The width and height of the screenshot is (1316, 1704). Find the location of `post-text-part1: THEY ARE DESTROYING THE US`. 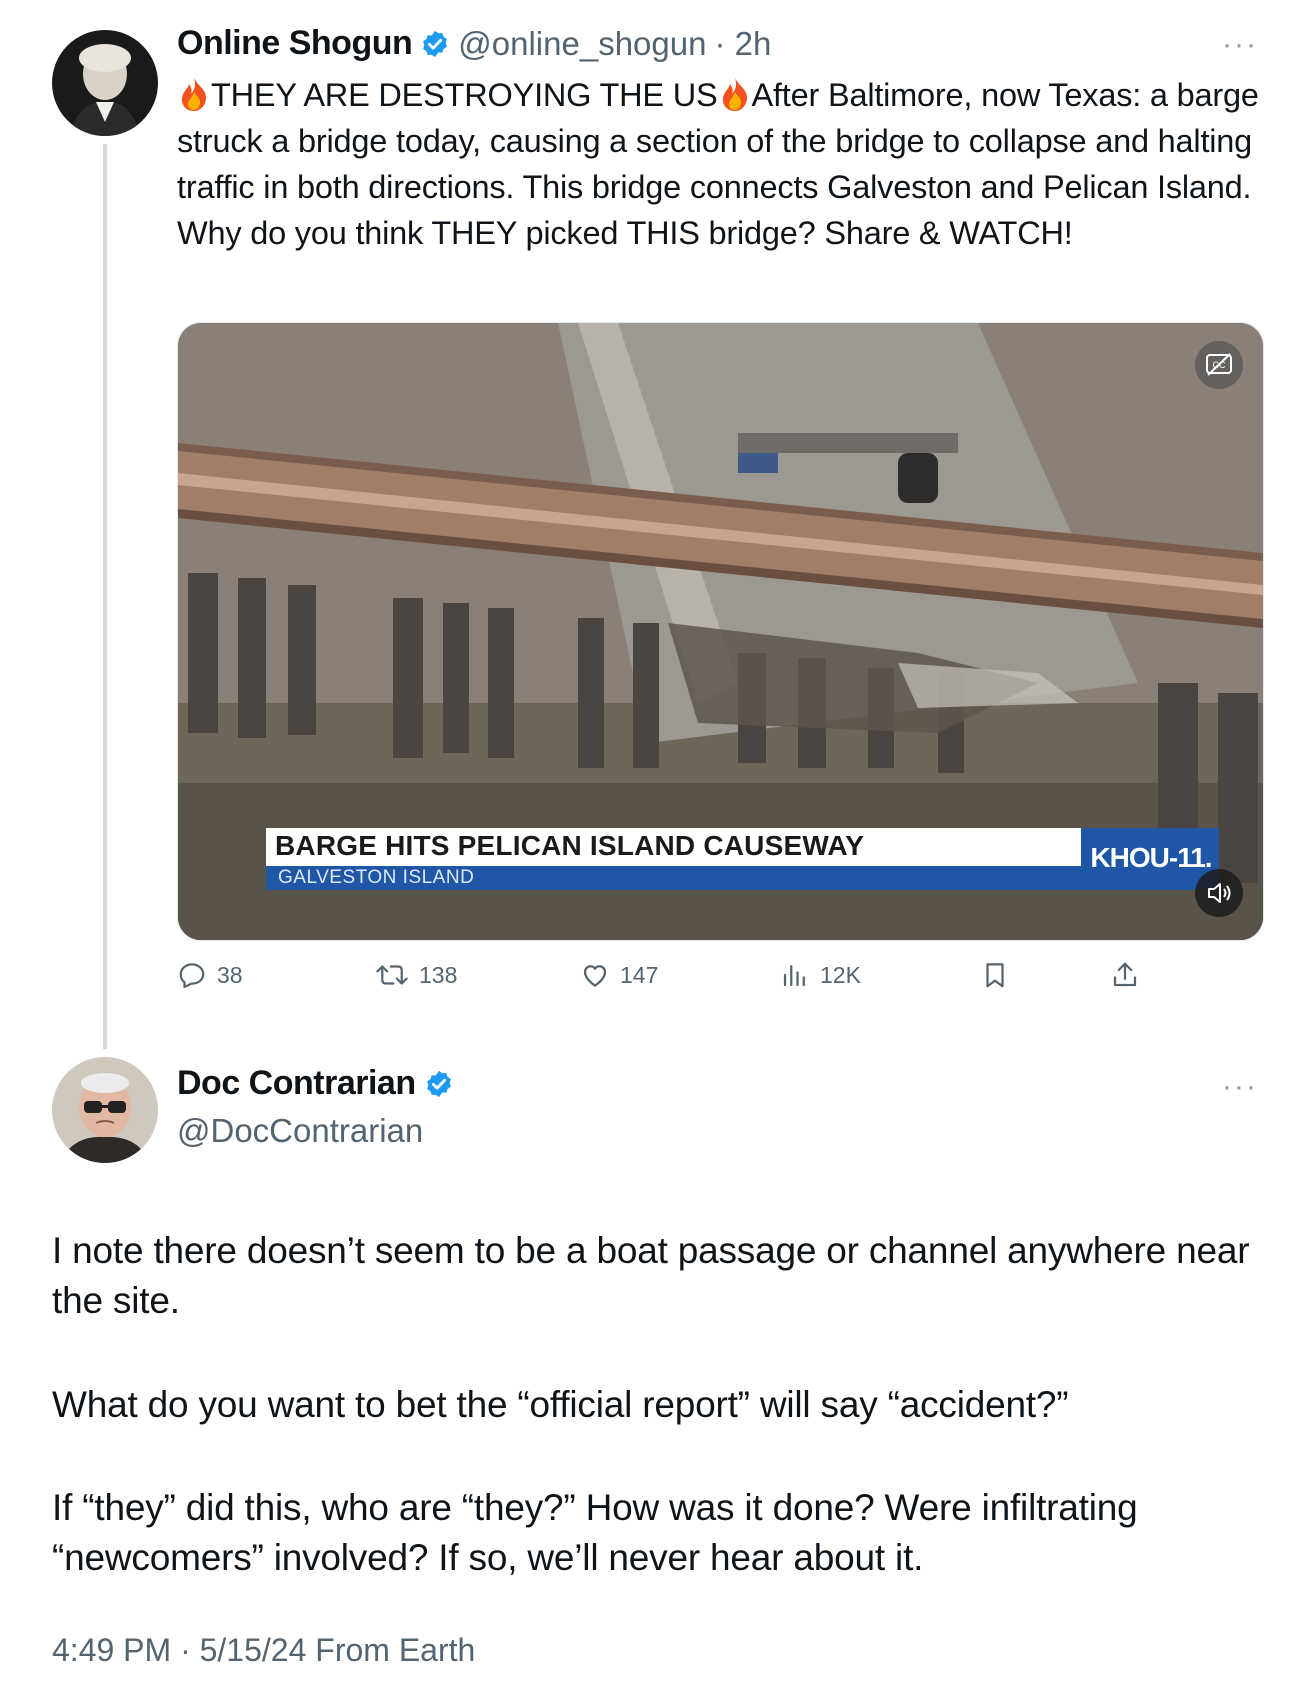

post-text-part1: THEY ARE DESTROYING THE US is located at coordinates (464, 95).